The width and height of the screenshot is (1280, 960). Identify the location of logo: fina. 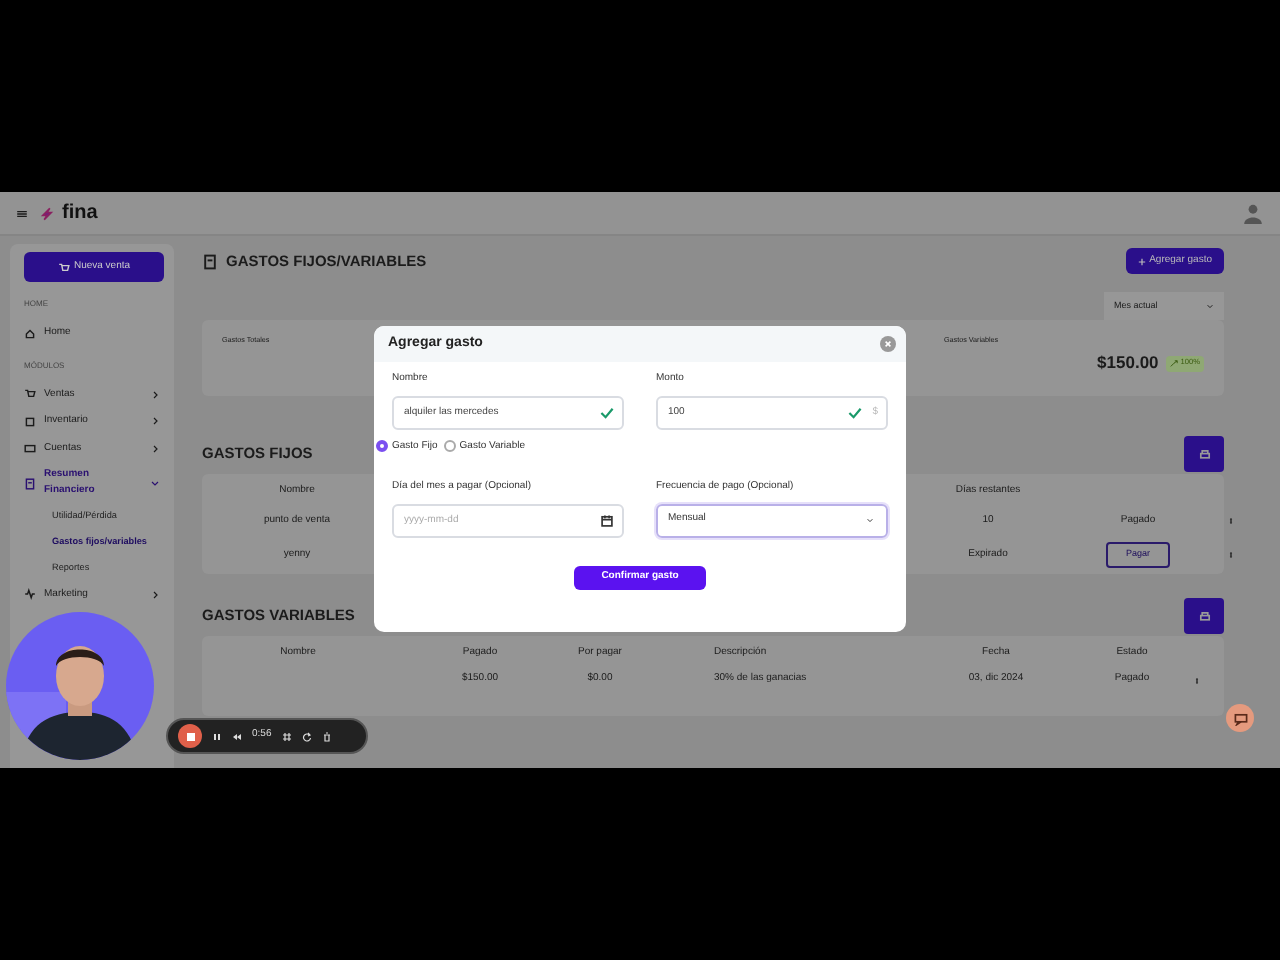
(80, 214).